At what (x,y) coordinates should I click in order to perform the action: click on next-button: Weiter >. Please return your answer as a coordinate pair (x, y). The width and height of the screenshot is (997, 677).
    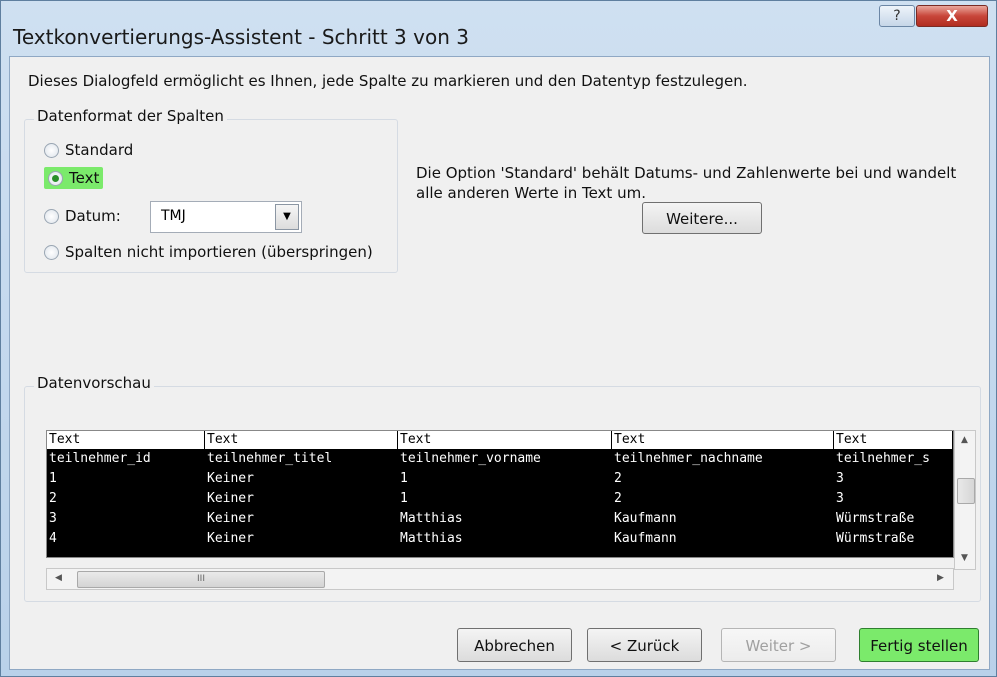
    Looking at the image, I should click on (778, 645).